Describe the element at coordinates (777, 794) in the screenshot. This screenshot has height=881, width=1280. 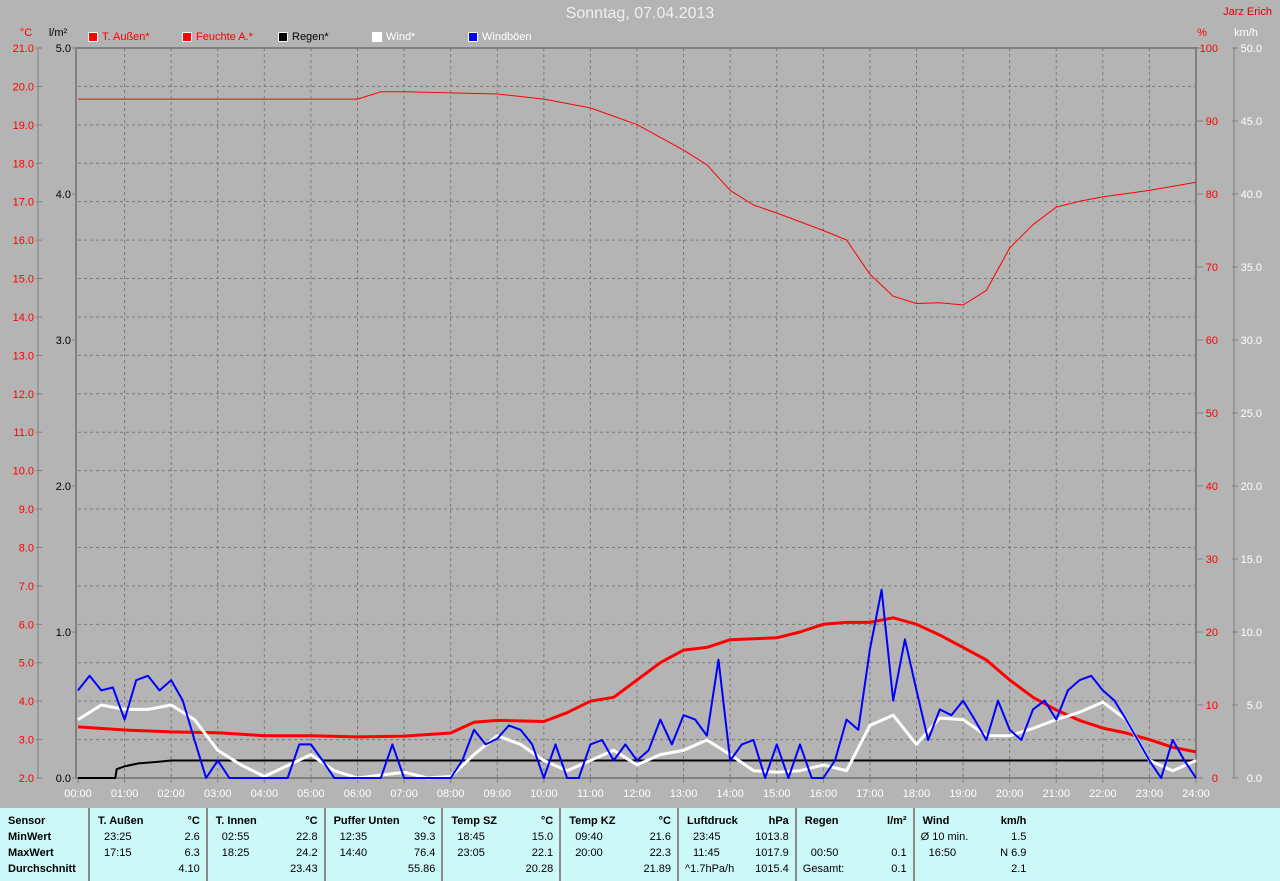
I see `x-tick-label: 15:00` at that location.